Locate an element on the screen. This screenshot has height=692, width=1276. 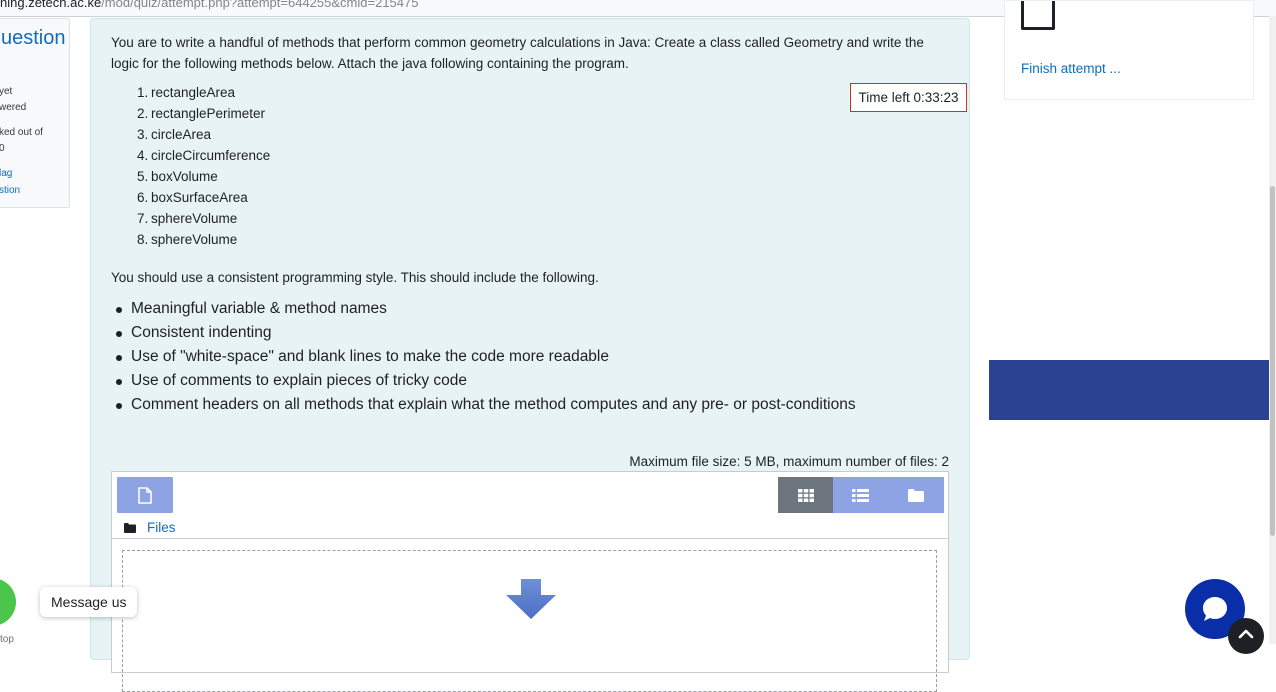
question-nav-button is located at coordinates (1038, 15).